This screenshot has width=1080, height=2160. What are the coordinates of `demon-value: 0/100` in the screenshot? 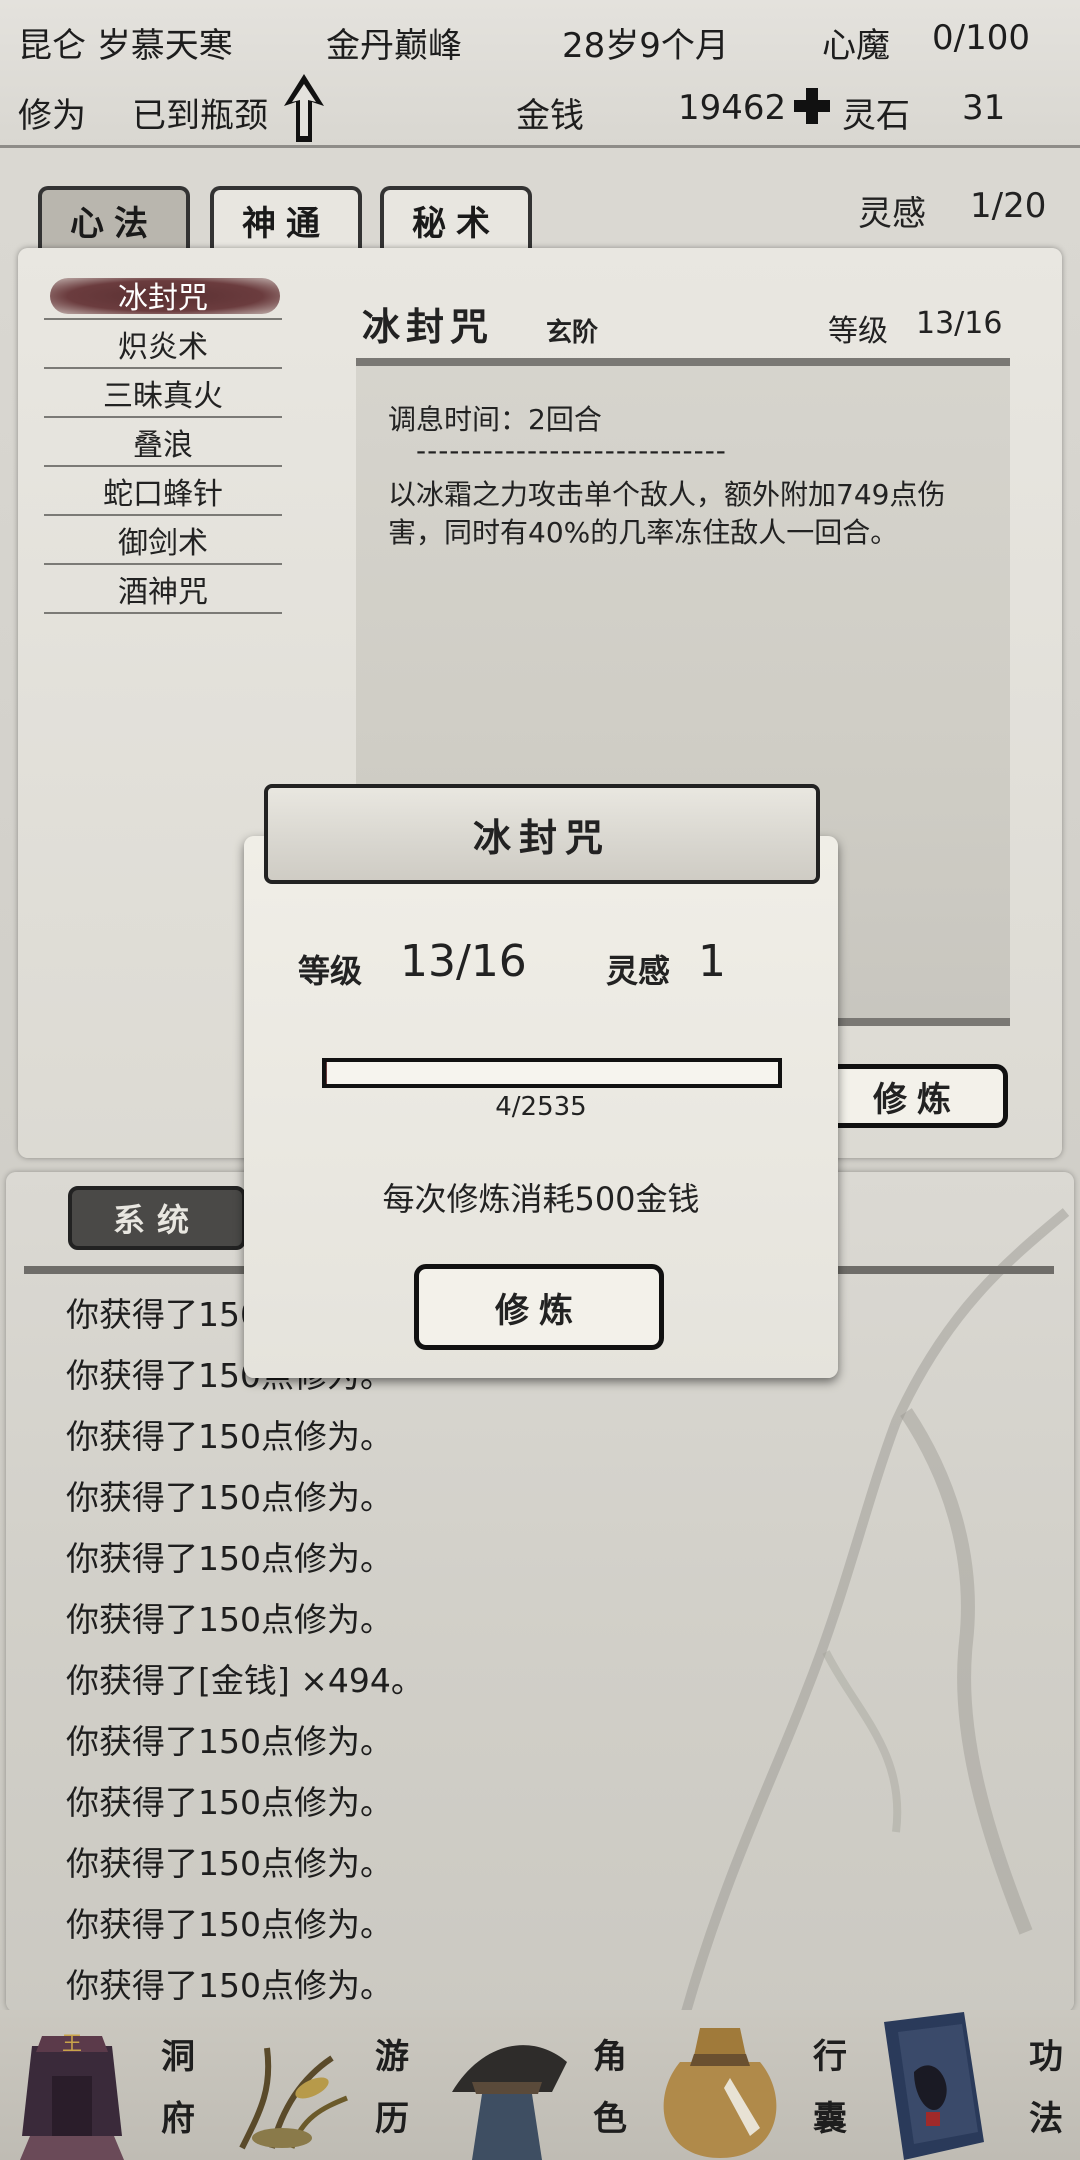 It's located at (981, 38).